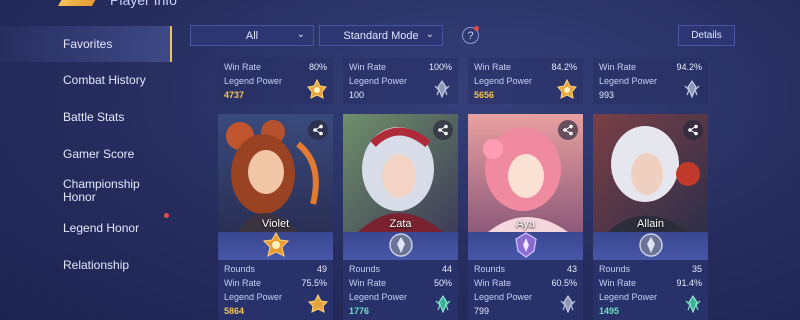 This screenshot has height=320, width=800. I want to click on sidebar-item-label: Combat History, so click(104, 79).